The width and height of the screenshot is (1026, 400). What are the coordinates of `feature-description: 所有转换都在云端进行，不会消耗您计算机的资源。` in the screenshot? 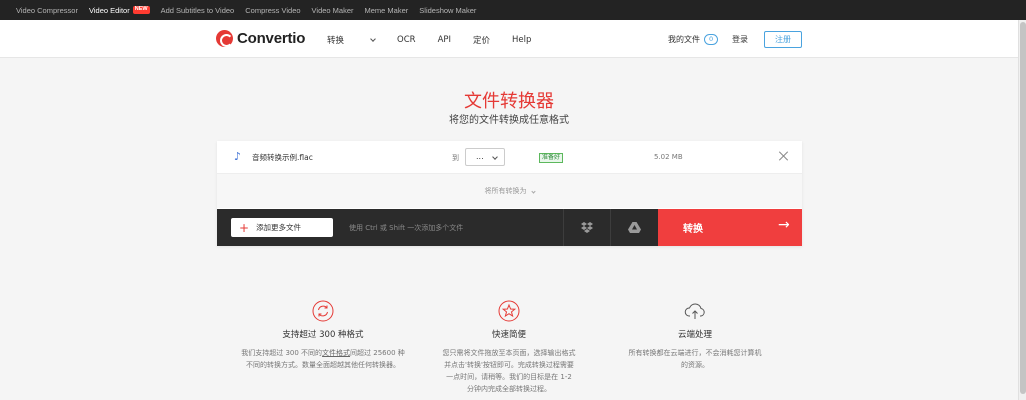 It's located at (695, 359).